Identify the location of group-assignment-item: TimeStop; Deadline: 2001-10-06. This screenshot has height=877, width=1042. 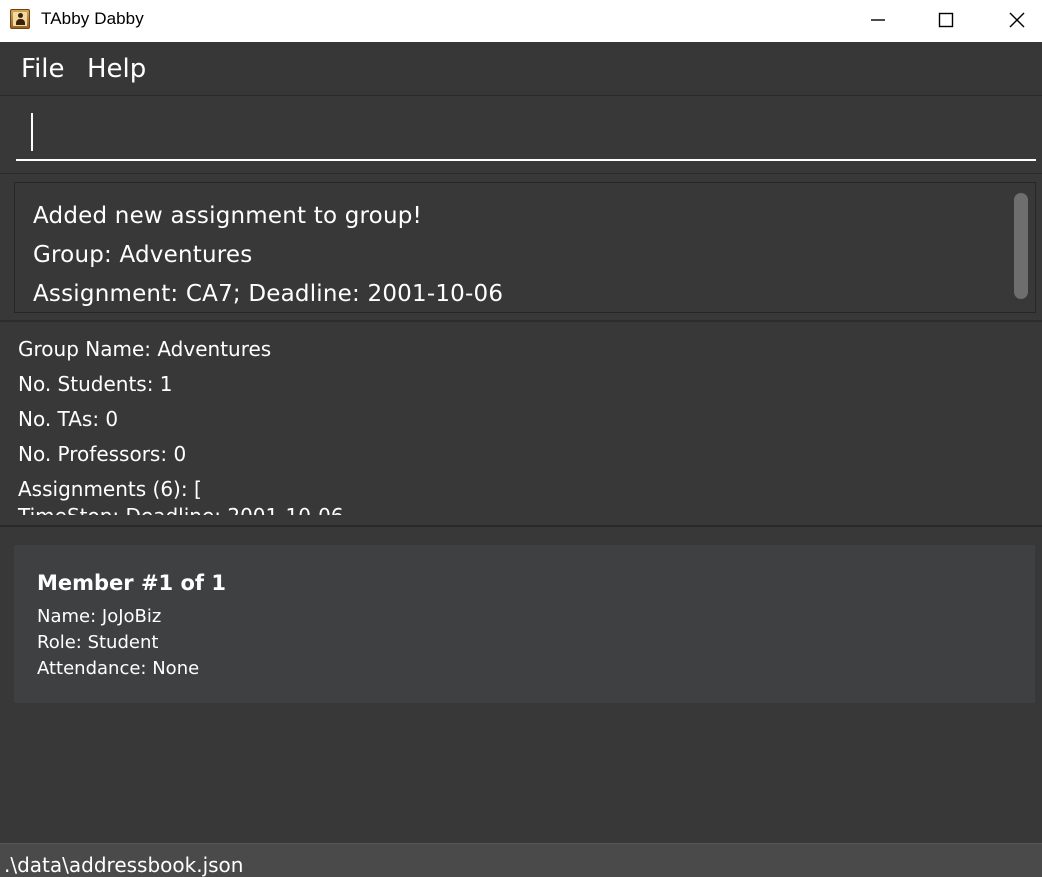
(181, 509).